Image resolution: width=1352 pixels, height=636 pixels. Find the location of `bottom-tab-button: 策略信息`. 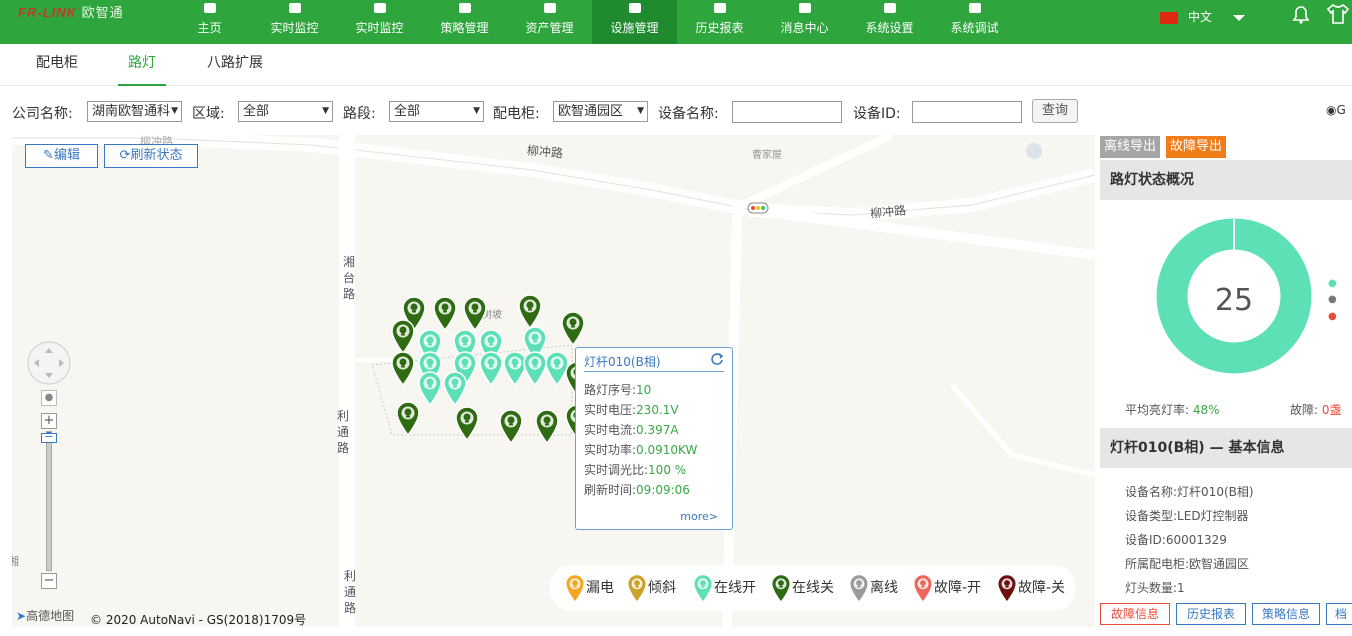

bottom-tab-button: 策略信息 is located at coordinates (1286, 614).